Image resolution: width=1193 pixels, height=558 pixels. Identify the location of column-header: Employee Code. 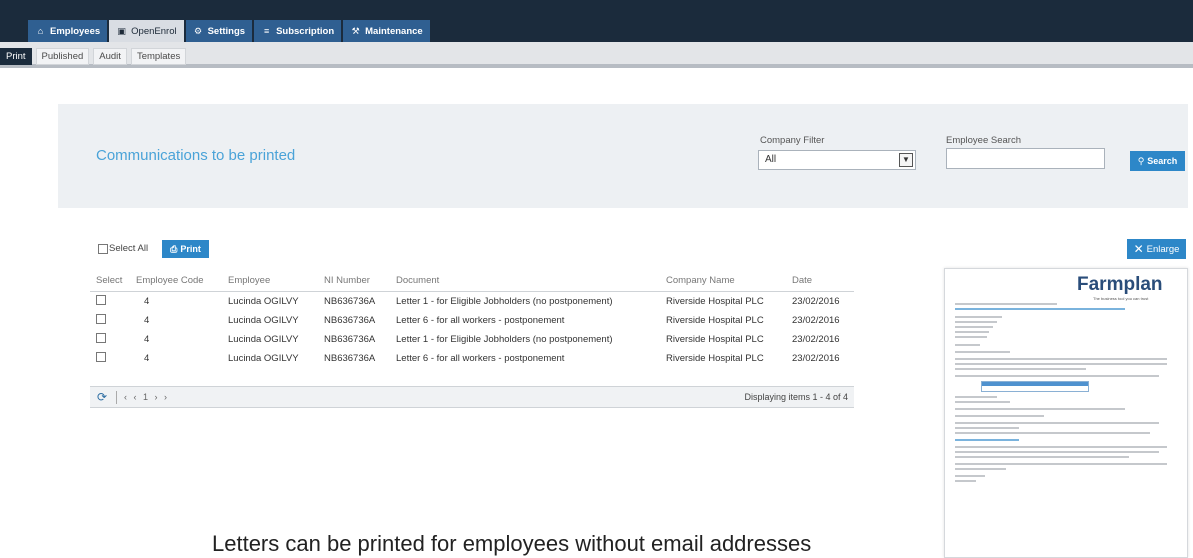
(182, 280).